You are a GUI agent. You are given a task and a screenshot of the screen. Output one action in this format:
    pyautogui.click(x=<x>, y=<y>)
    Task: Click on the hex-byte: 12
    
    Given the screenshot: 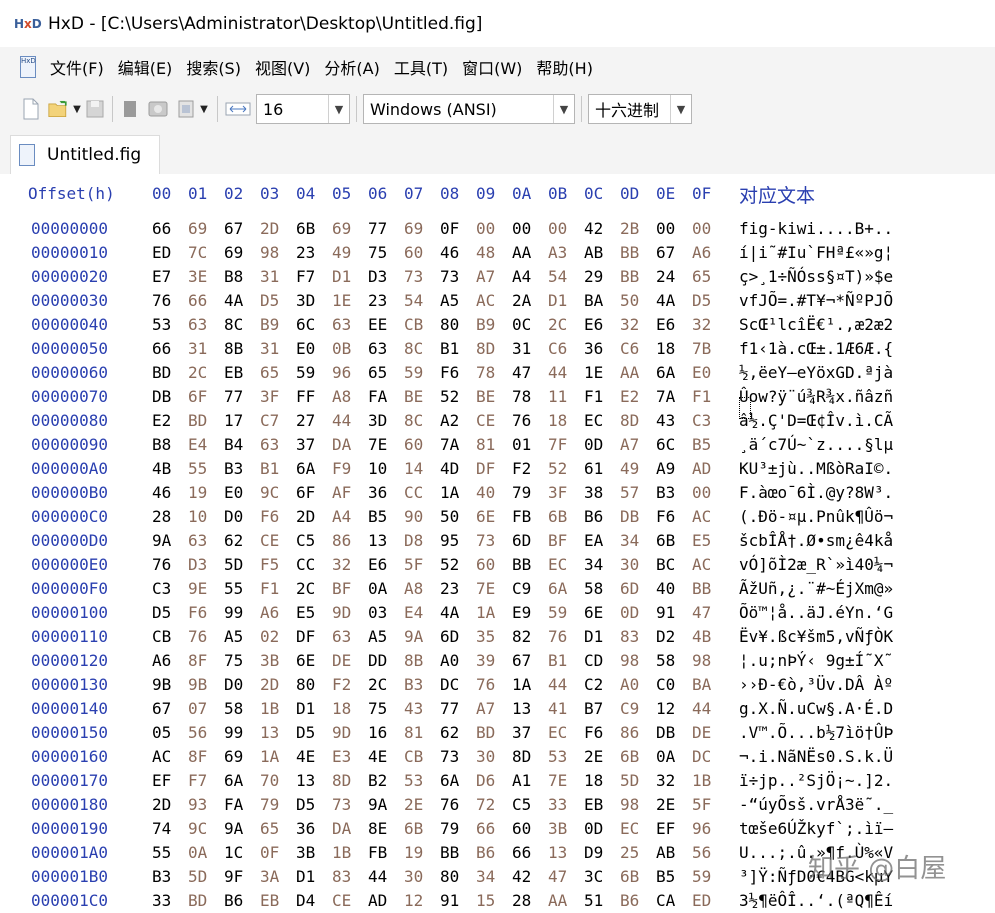 What is the action you would take?
    pyautogui.click(x=413, y=901)
    